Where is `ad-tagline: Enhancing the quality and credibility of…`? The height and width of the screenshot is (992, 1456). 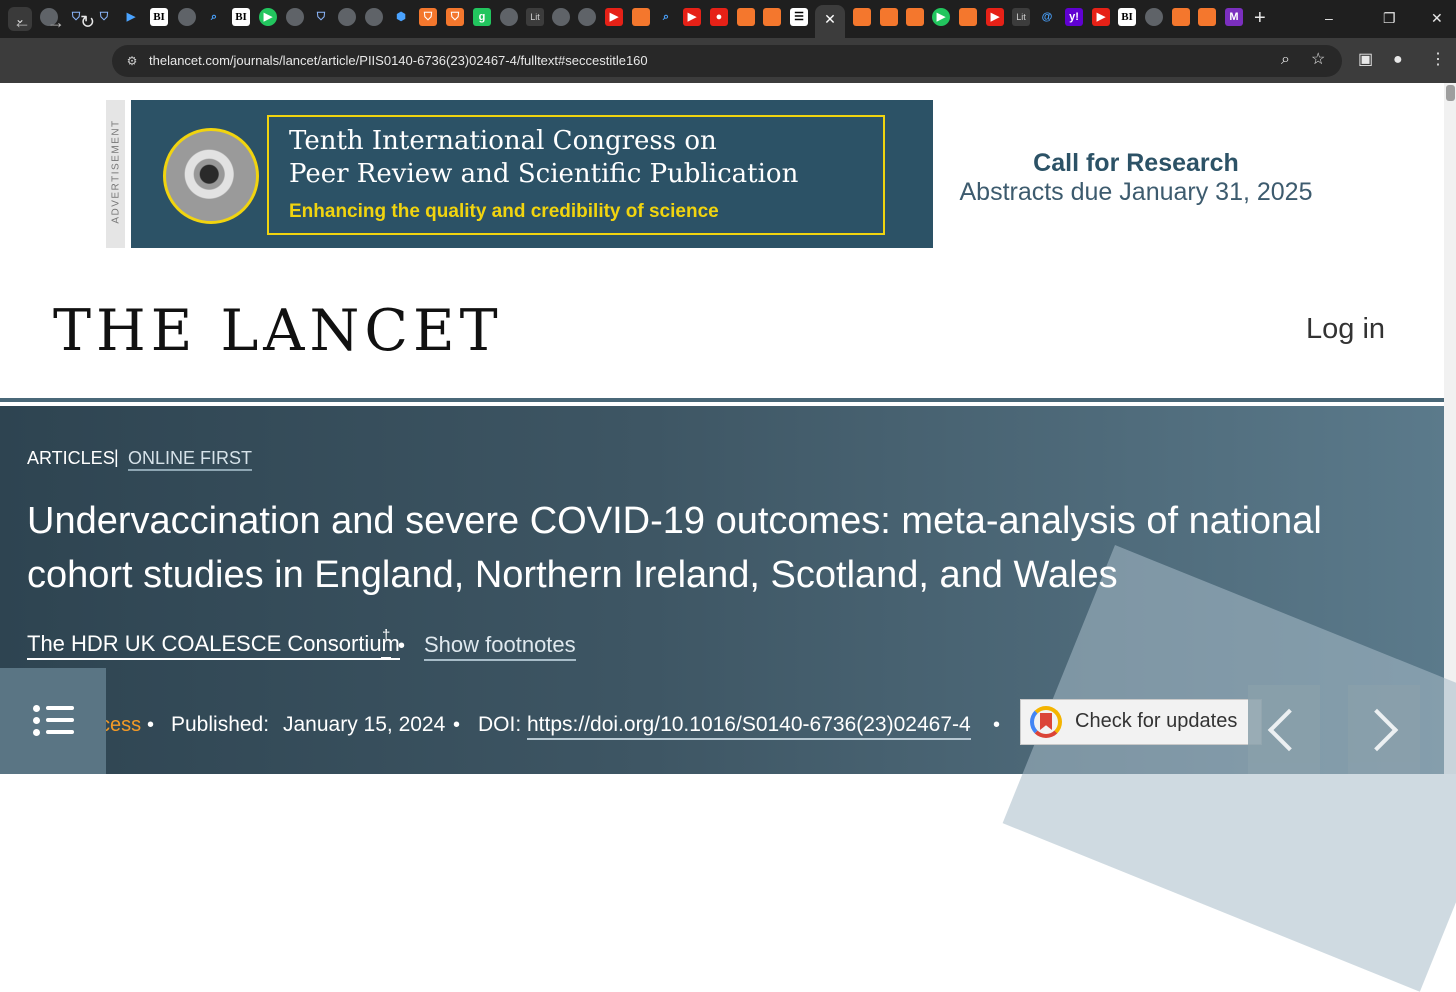 ad-tagline: Enhancing the quality and credibility of… is located at coordinates (504, 211).